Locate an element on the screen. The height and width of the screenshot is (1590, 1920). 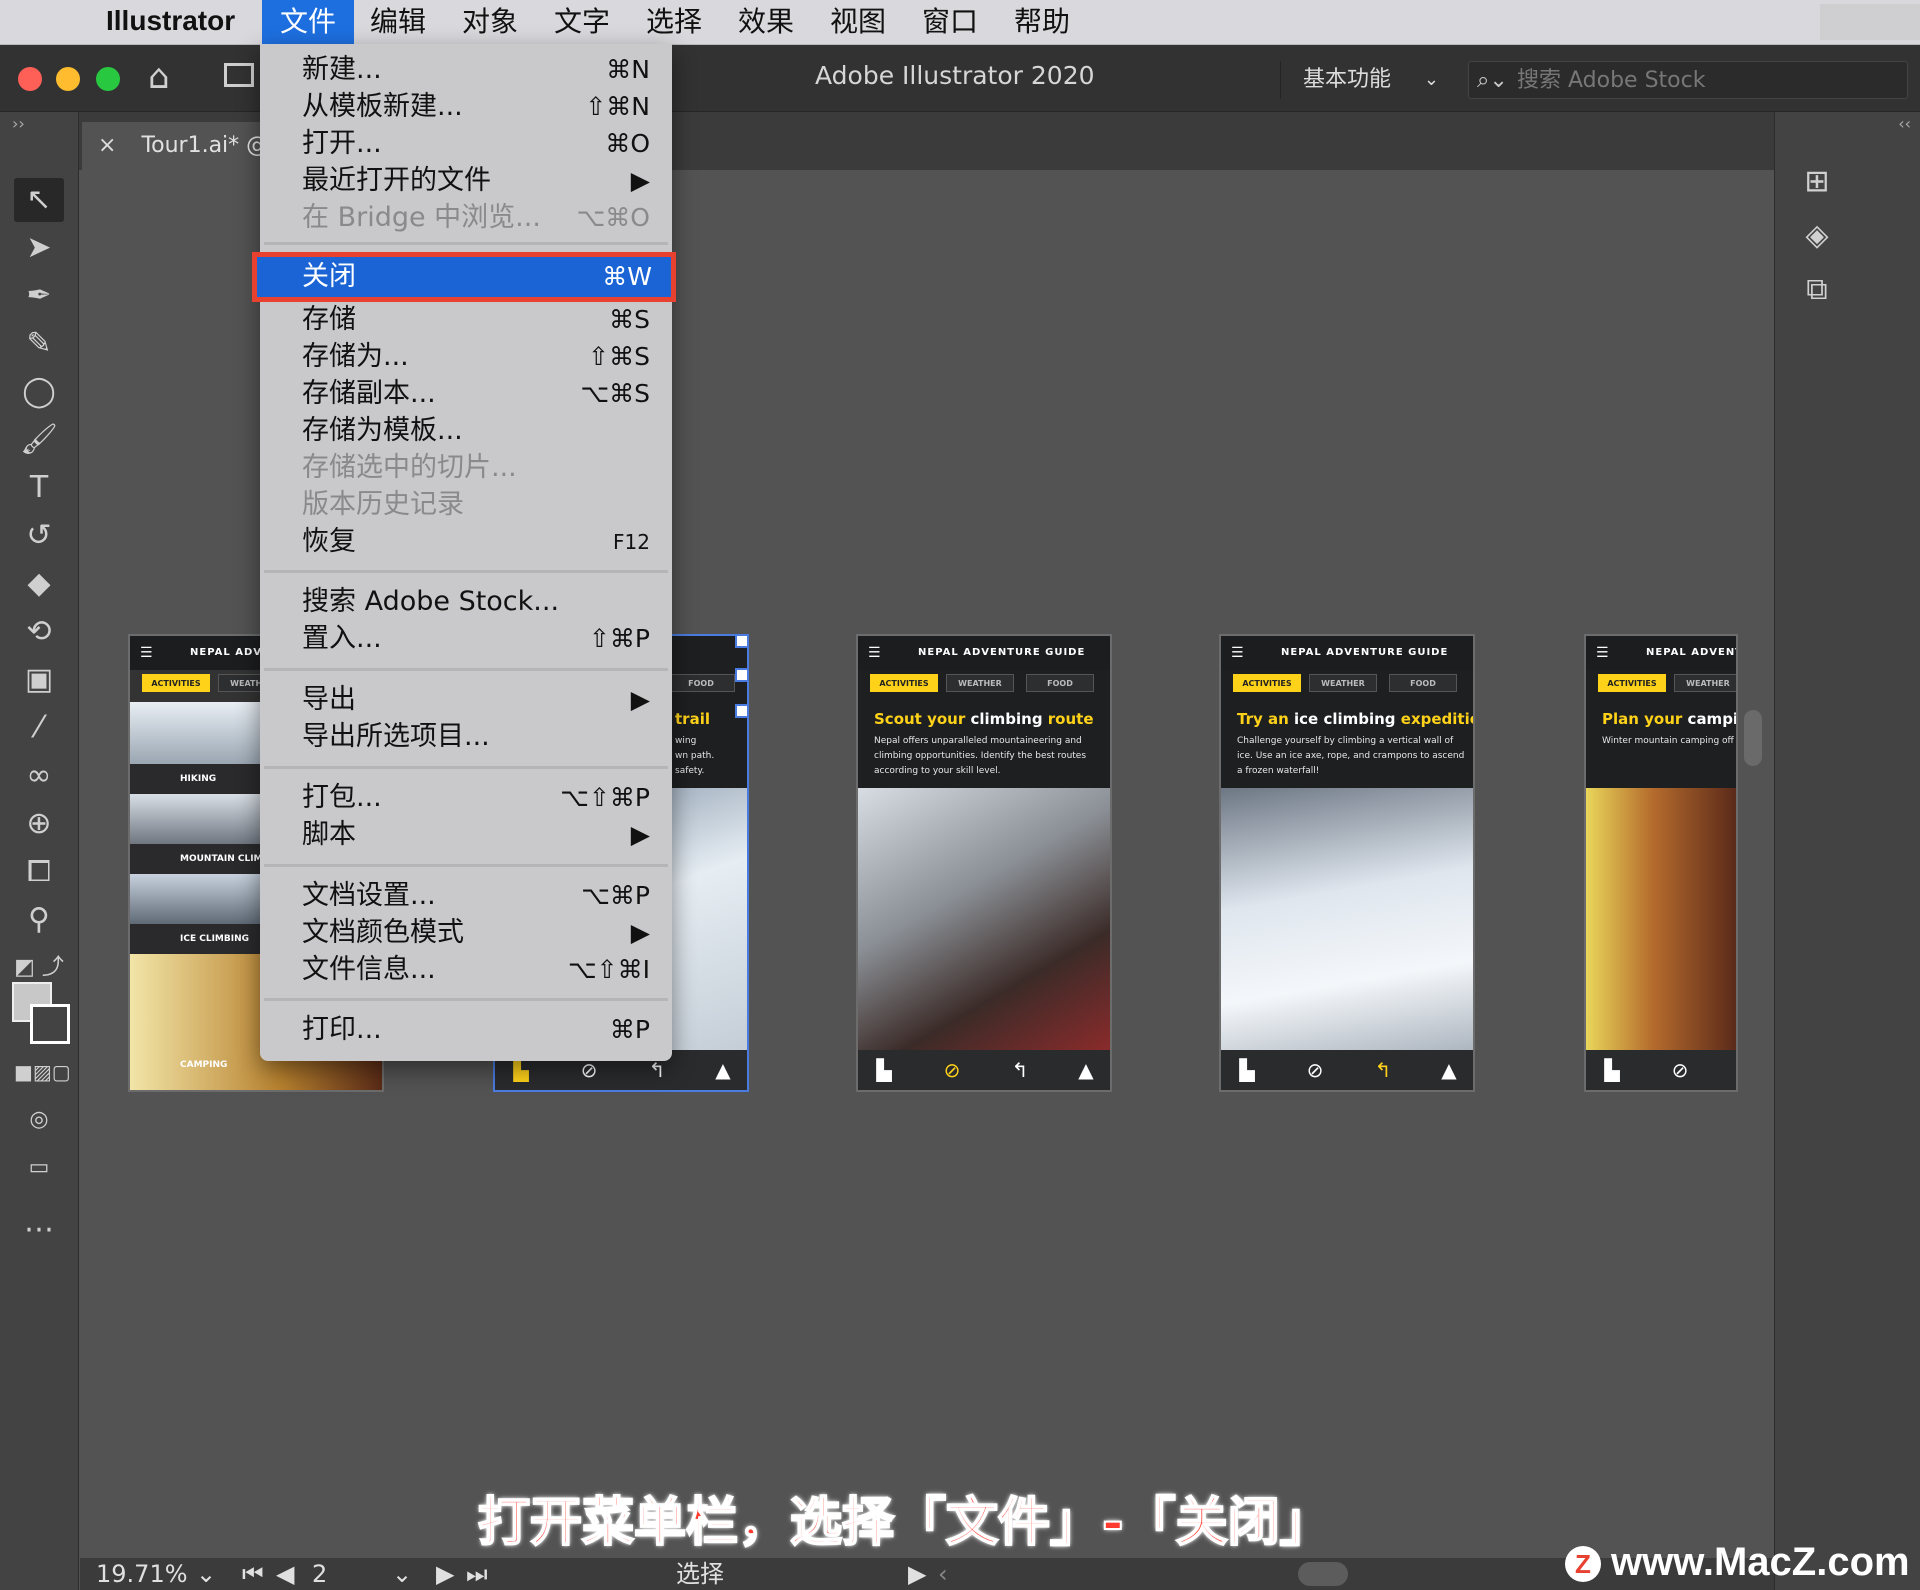
screen-mode-icon: ▭ is located at coordinates (39, 1168).